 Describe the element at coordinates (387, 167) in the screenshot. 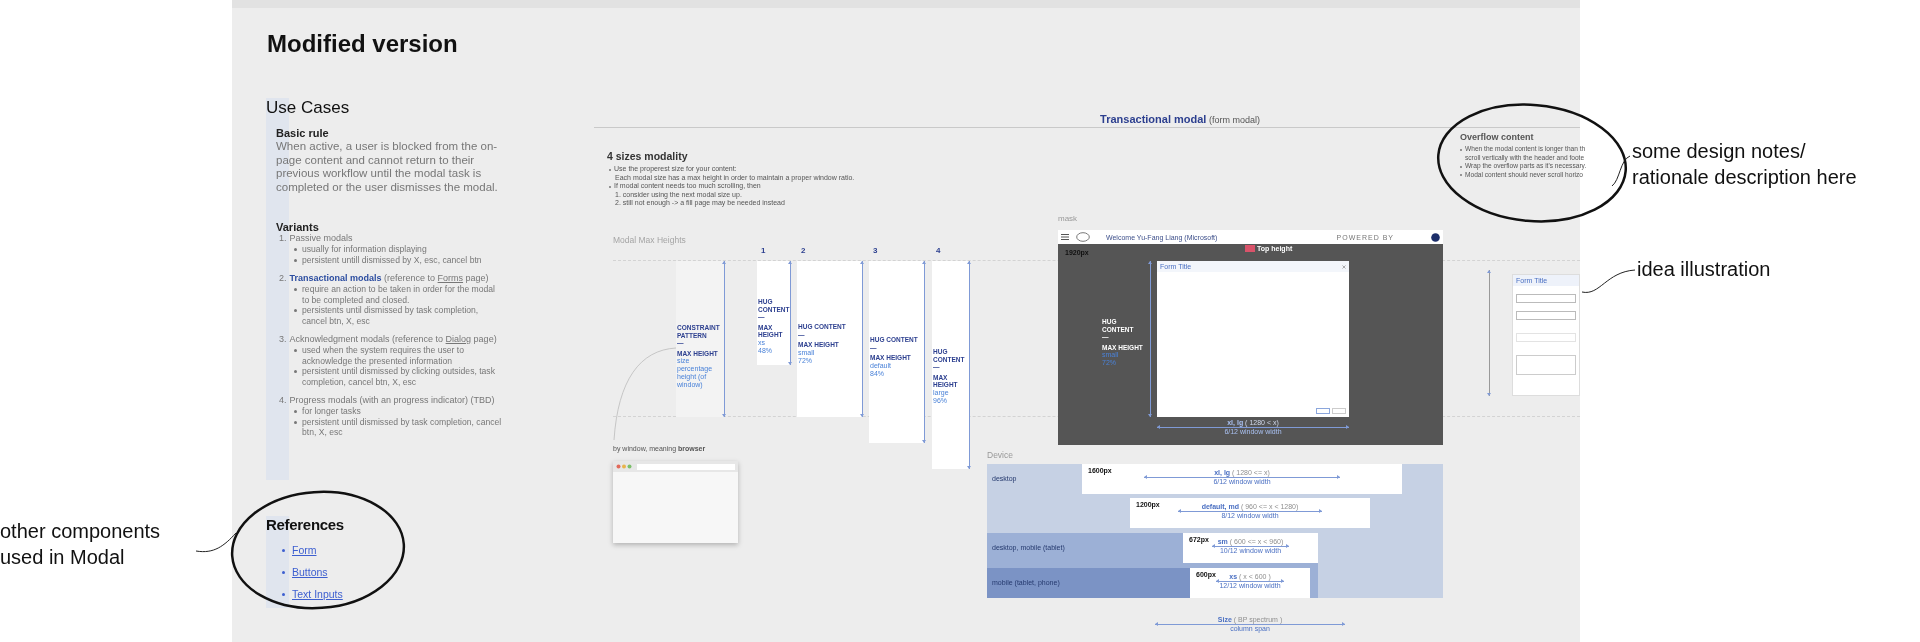

I see `rule-text: When active, a user is blocked from the on-page content and cannot return to their previous workflow until the modal task is completed or the user dismisses the modal.` at that location.